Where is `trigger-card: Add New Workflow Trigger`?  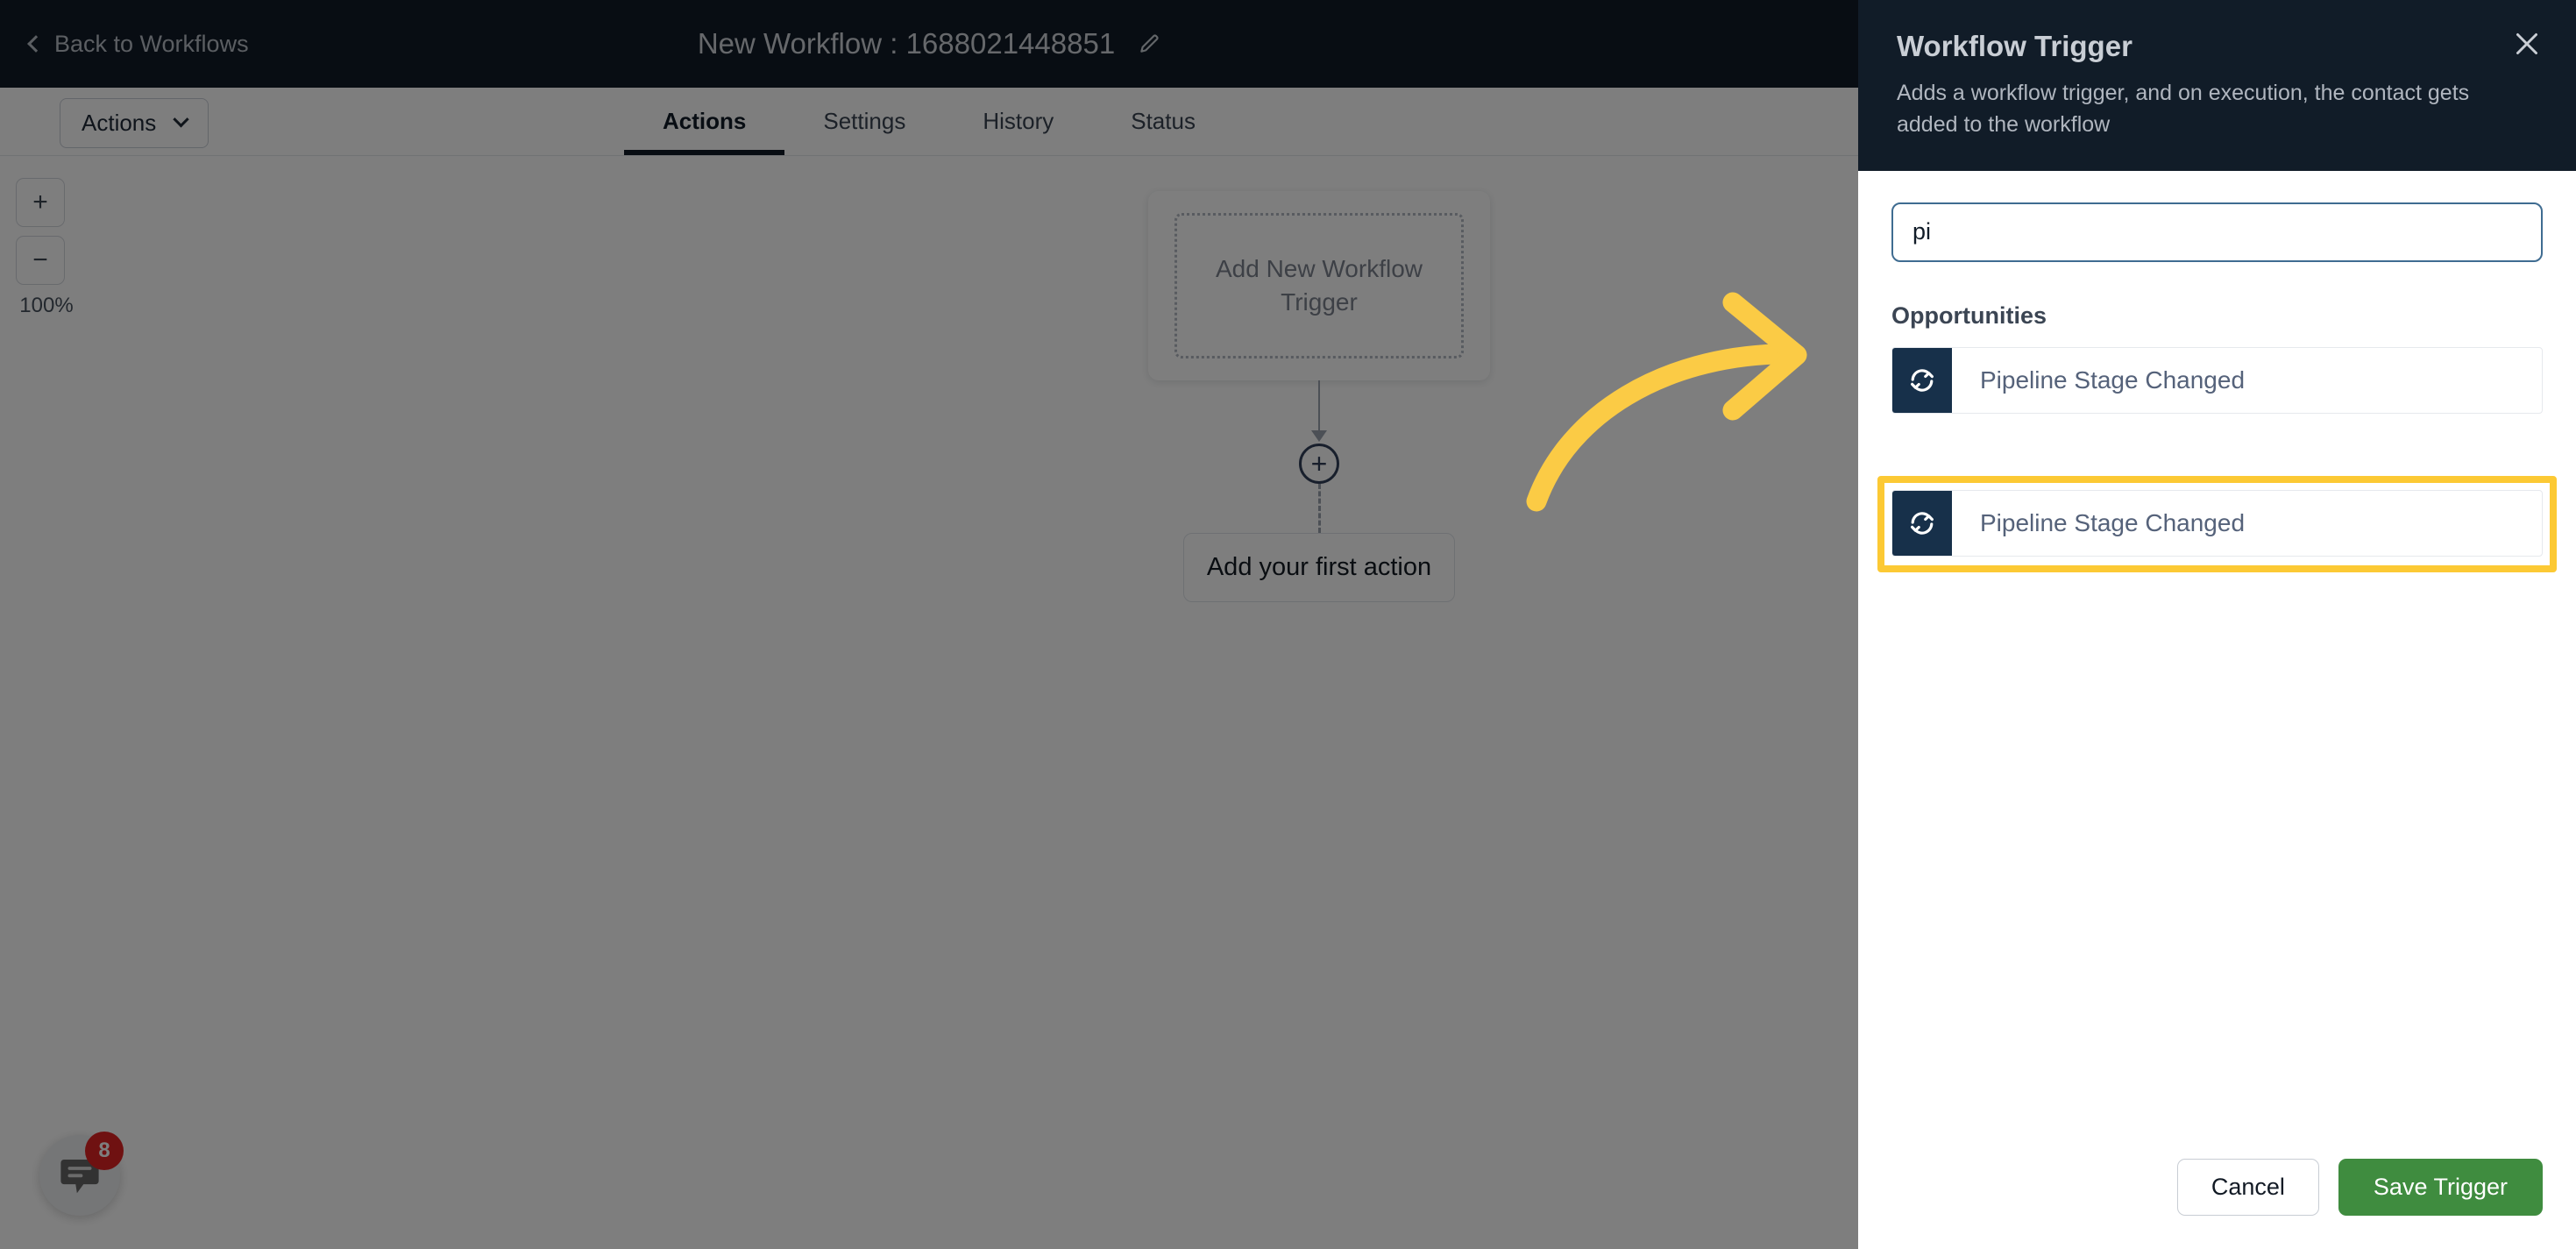
trigger-card: Add New Workflow Trigger is located at coordinates (1319, 285).